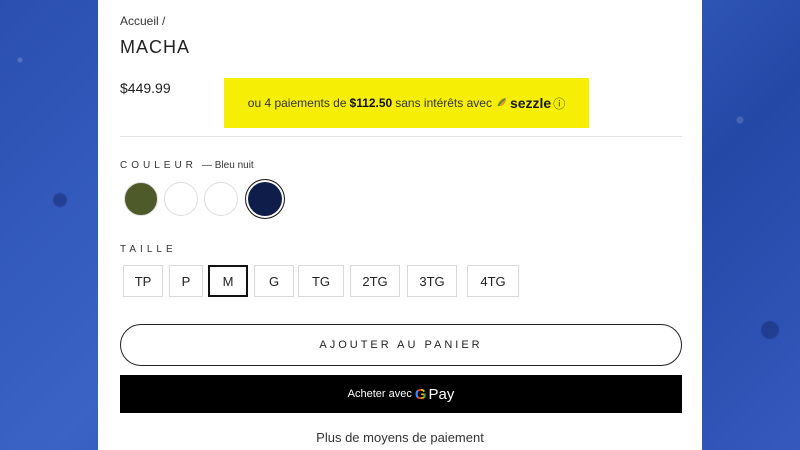  What do you see at coordinates (228, 165) in the screenshot?
I see `color-selected-value: — Bleu nuit` at bounding box center [228, 165].